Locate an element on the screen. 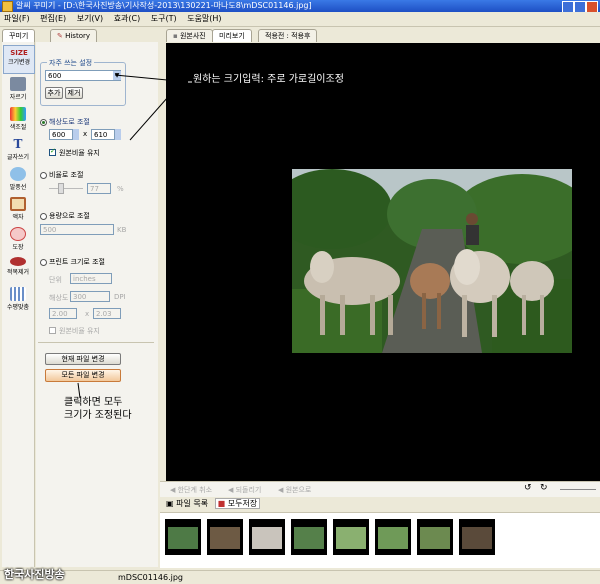 The height and width of the screenshot is (584, 600). annotation-bottom-line1: 클릭하면 모두 is located at coordinates (93, 402).